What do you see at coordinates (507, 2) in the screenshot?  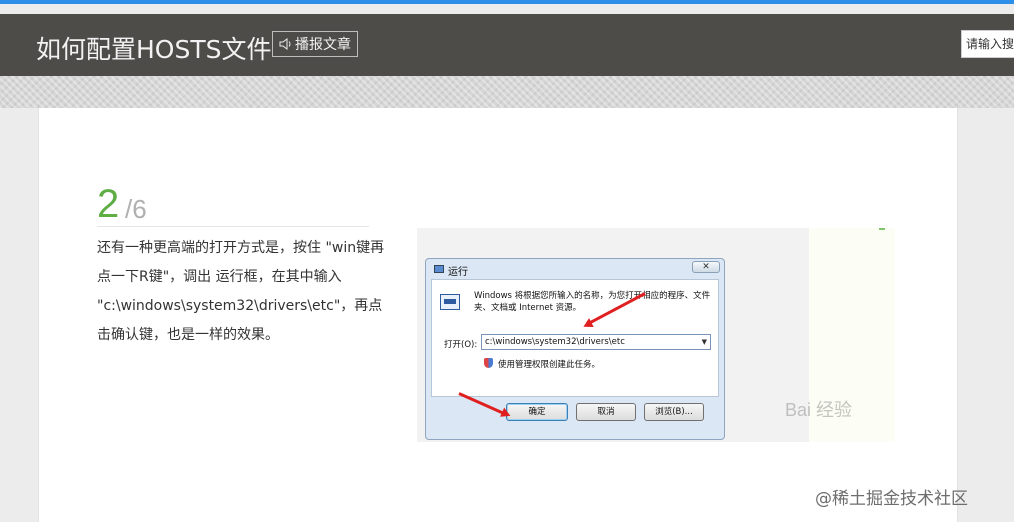 I see `top-accent-line` at bounding box center [507, 2].